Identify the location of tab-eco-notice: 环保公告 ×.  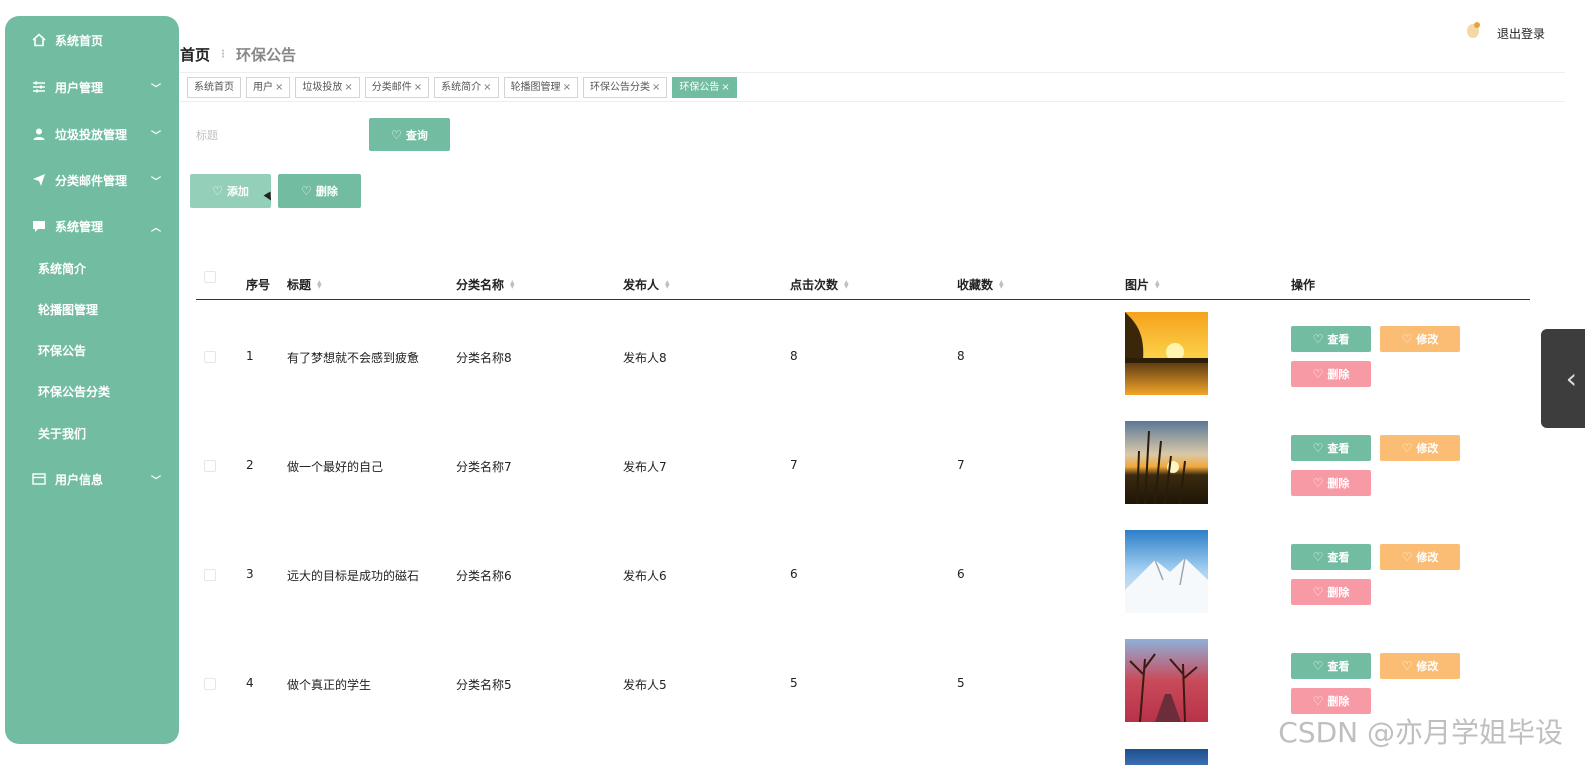
(704, 87).